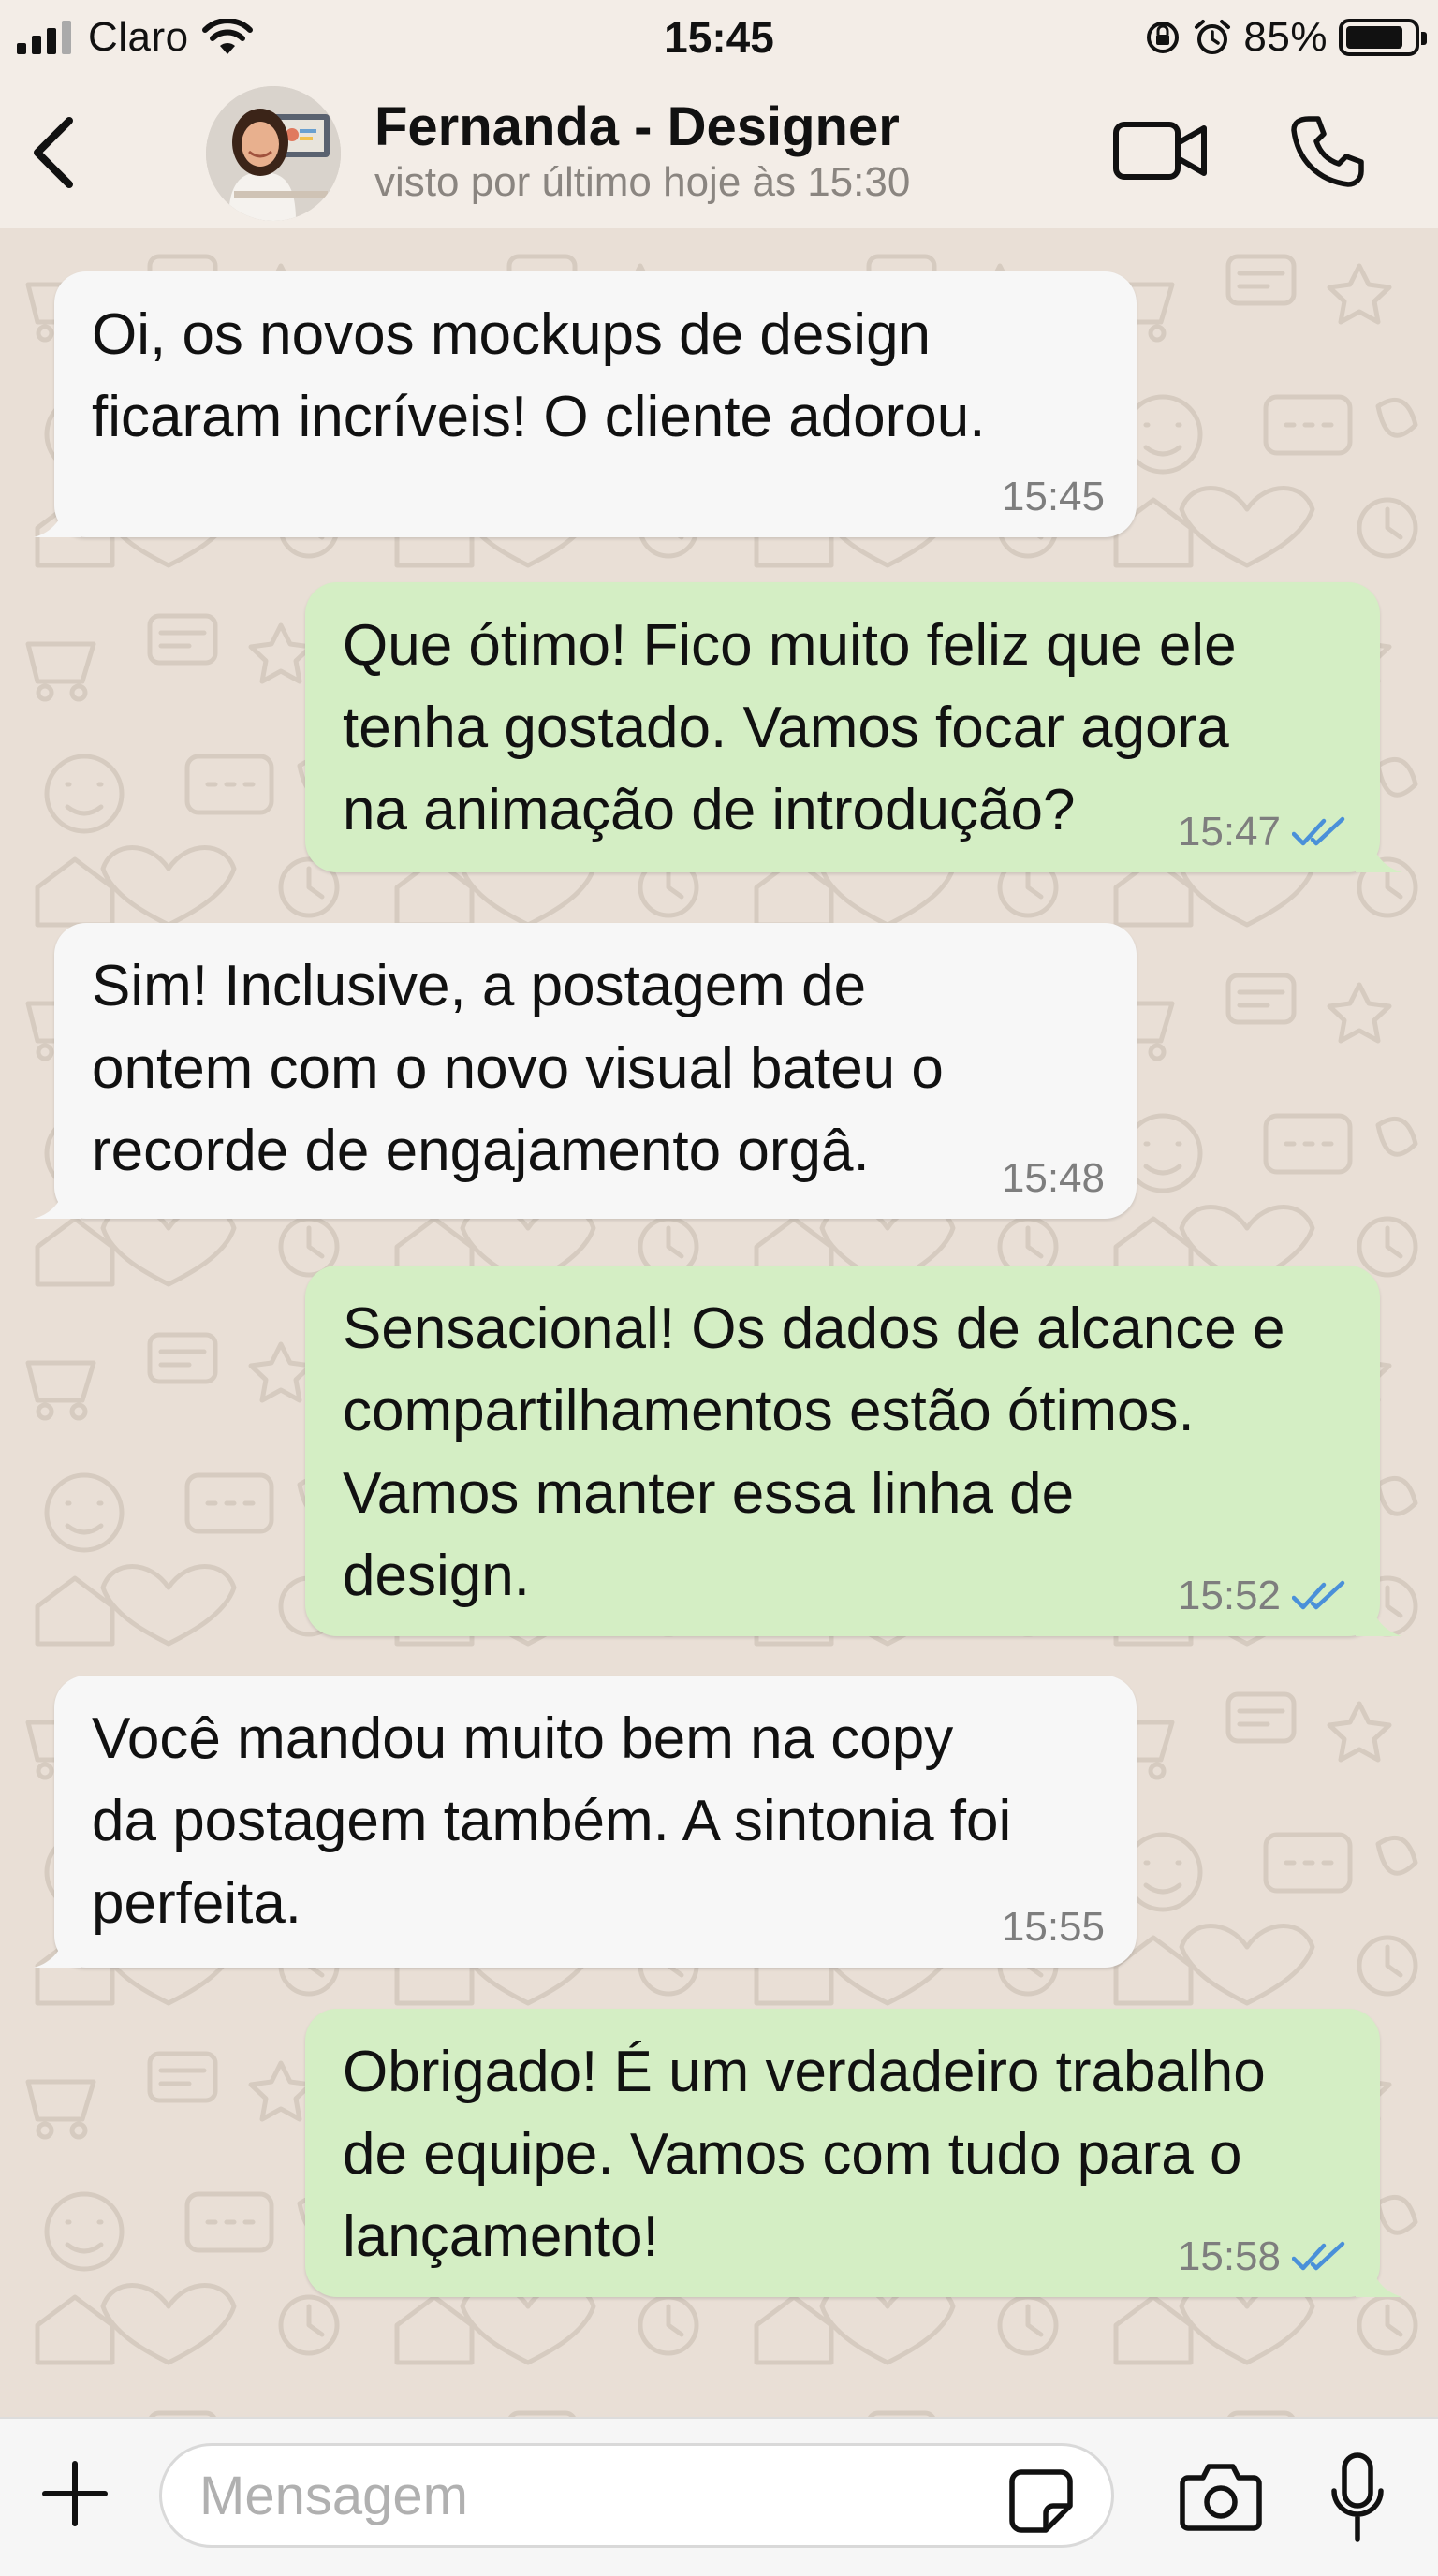  I want to click on attach-button, so click(74, 2493).